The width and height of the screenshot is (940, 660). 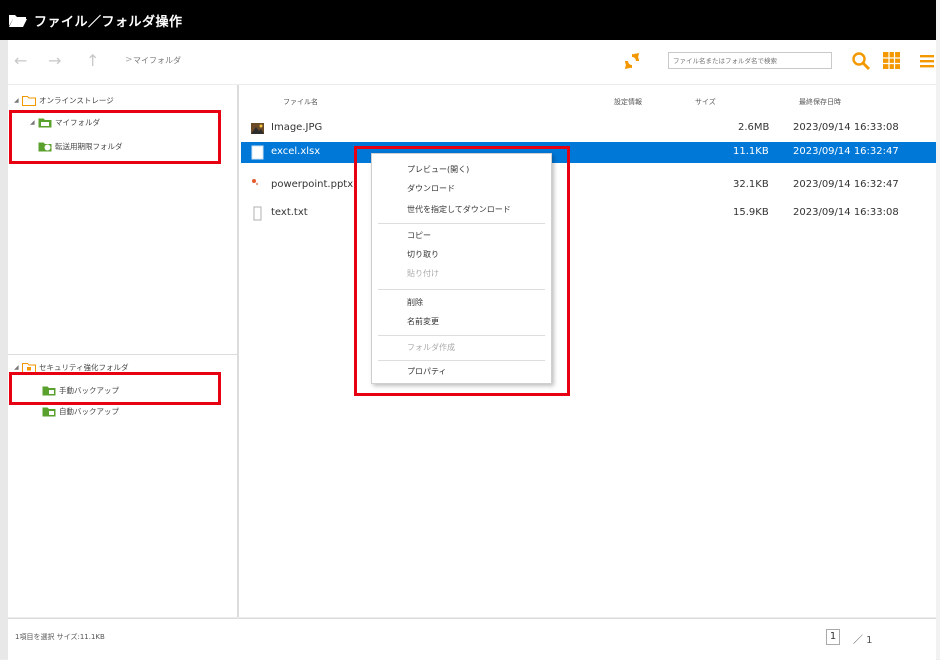 What do you see at coordinates (257, 152) in the screenshot?
I see `excel-file-icon` at bounding box center [257, 152].